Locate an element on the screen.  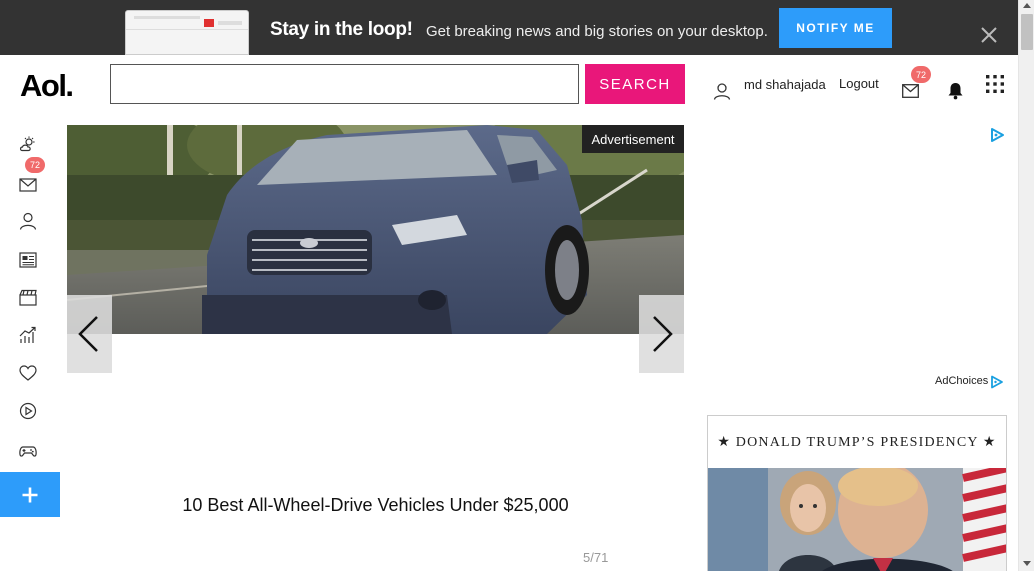
user-icon is located at coordinates (722, 91).